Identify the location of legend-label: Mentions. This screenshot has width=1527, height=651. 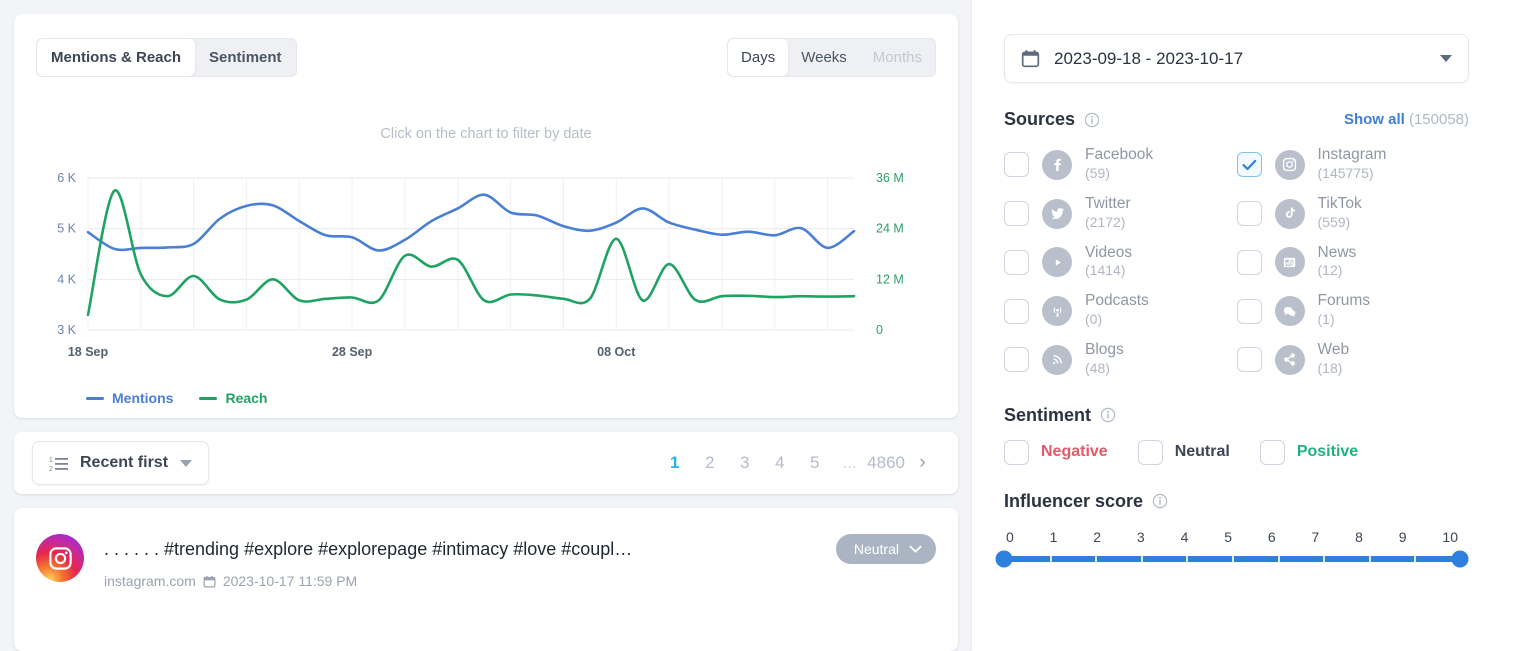
(143, 398).